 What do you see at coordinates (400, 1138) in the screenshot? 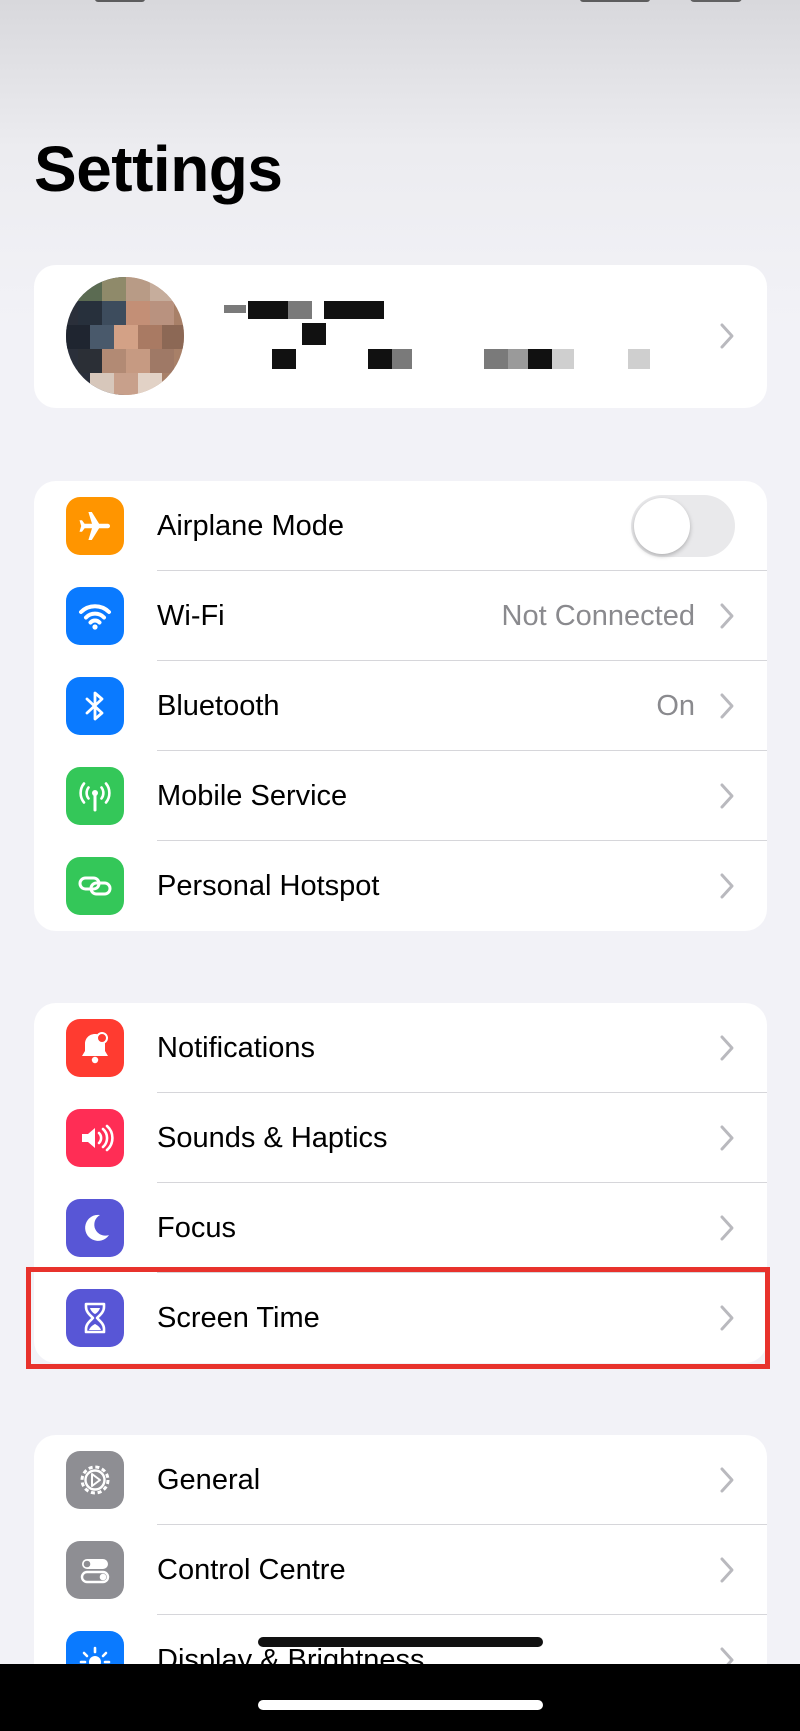
I see `settings-row-sounds-haptics: Sounds & Haptics` at bounding box center [400, 1138].